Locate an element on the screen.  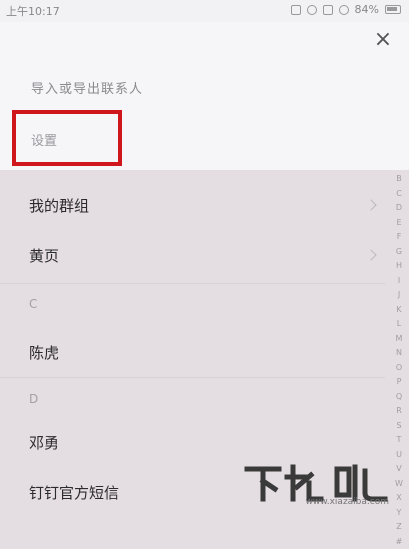
close-icon: × is located at coordinates (383, 40).